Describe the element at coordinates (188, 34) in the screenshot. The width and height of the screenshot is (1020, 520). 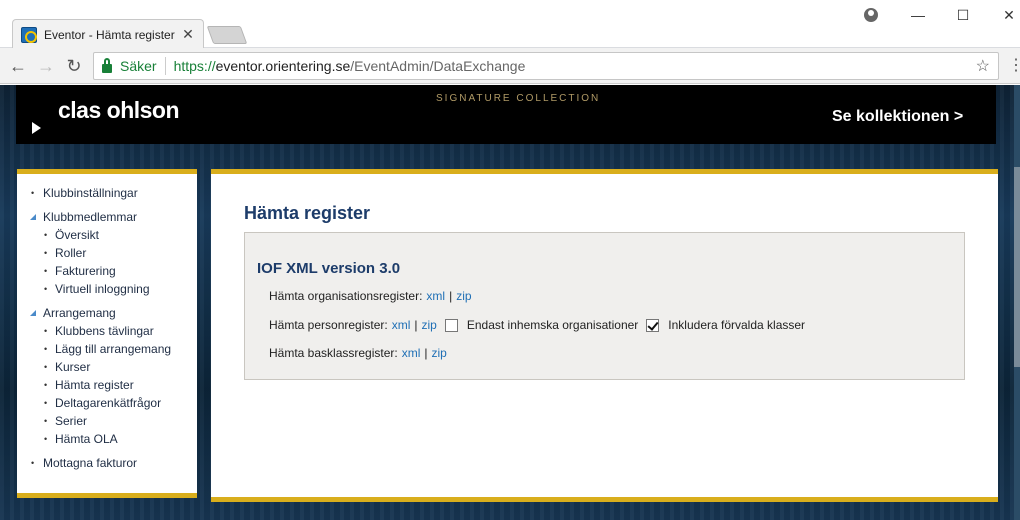
I see `tab-close-icon: ✕` at that location.